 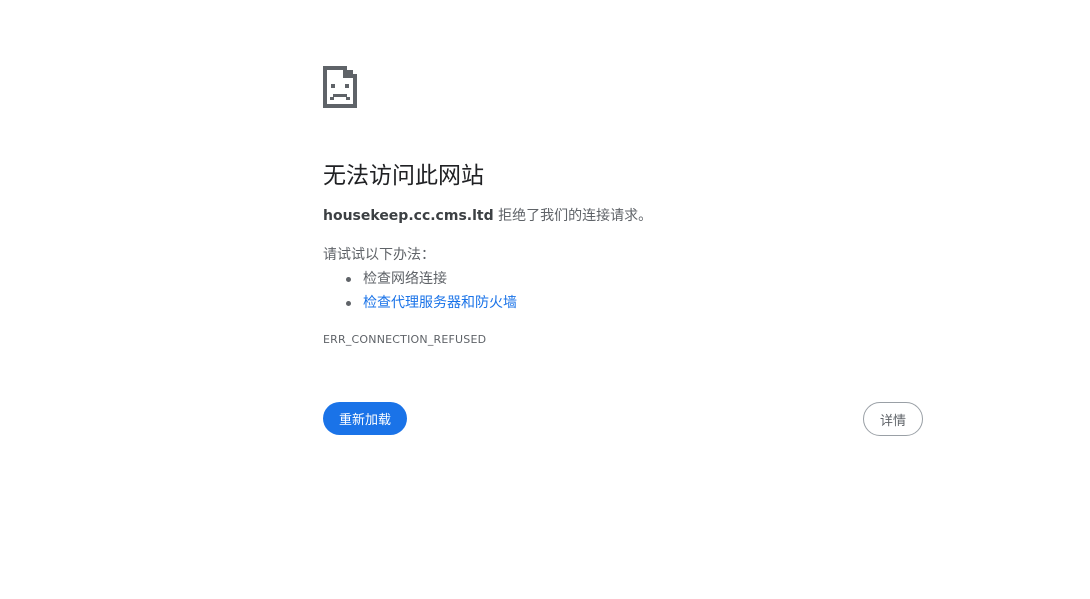 I want to click on page-title: 无法访问此网站, so click(x=403, y=176).